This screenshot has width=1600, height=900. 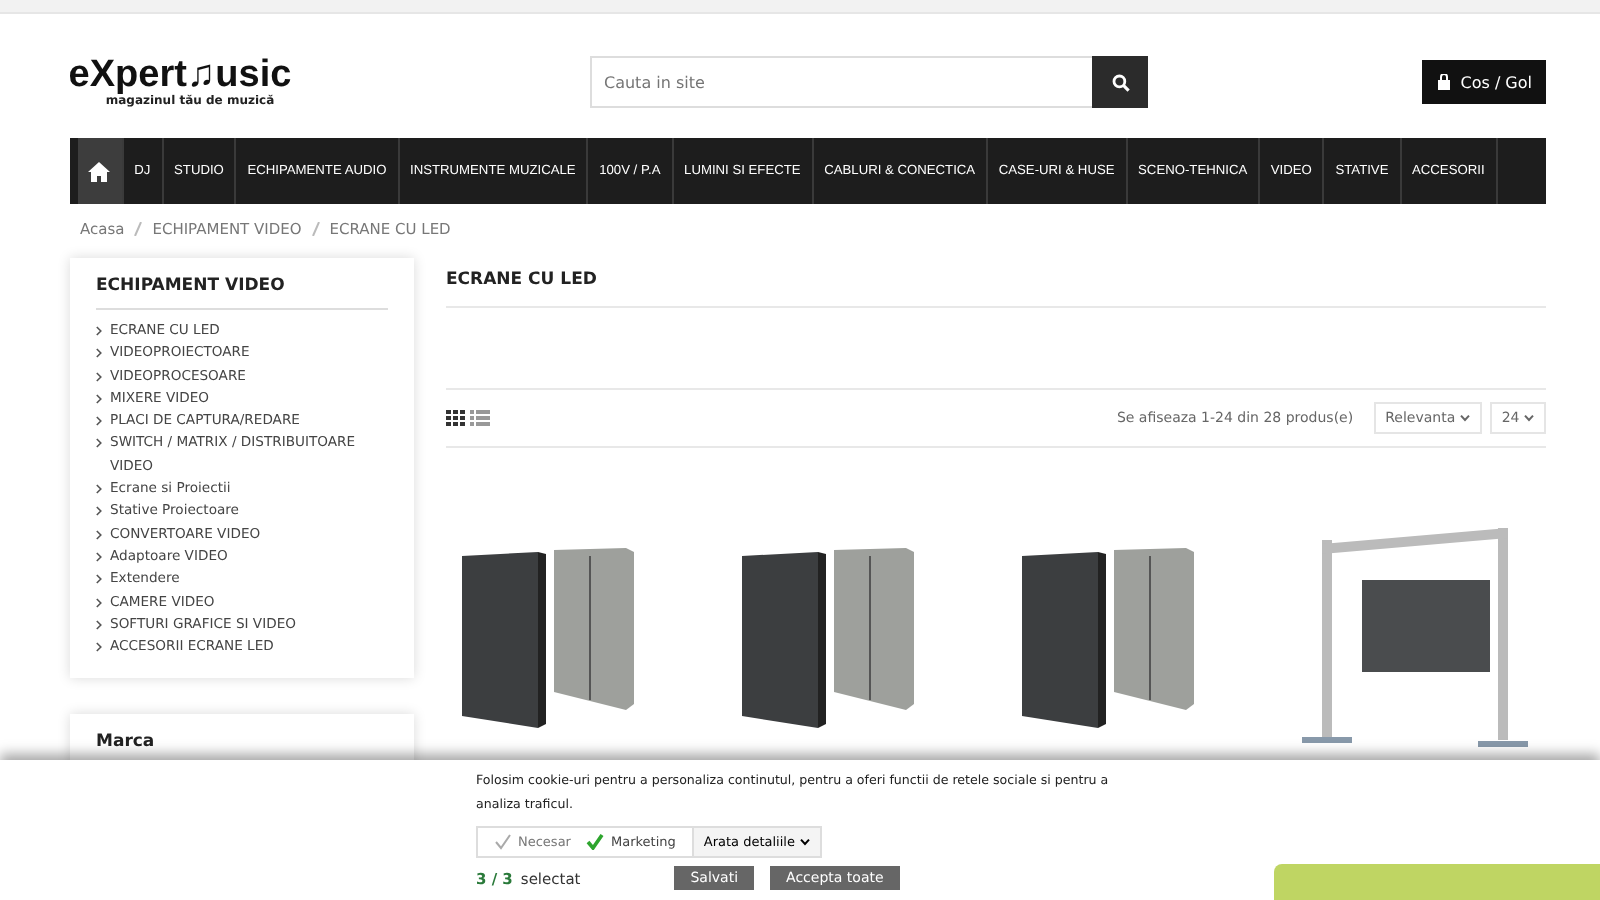 What do you see at coordinates (242, 293) in the screenshot?
I see `card-title: ECHIPAMENT VIDEO` at bounding box center [242, 293].